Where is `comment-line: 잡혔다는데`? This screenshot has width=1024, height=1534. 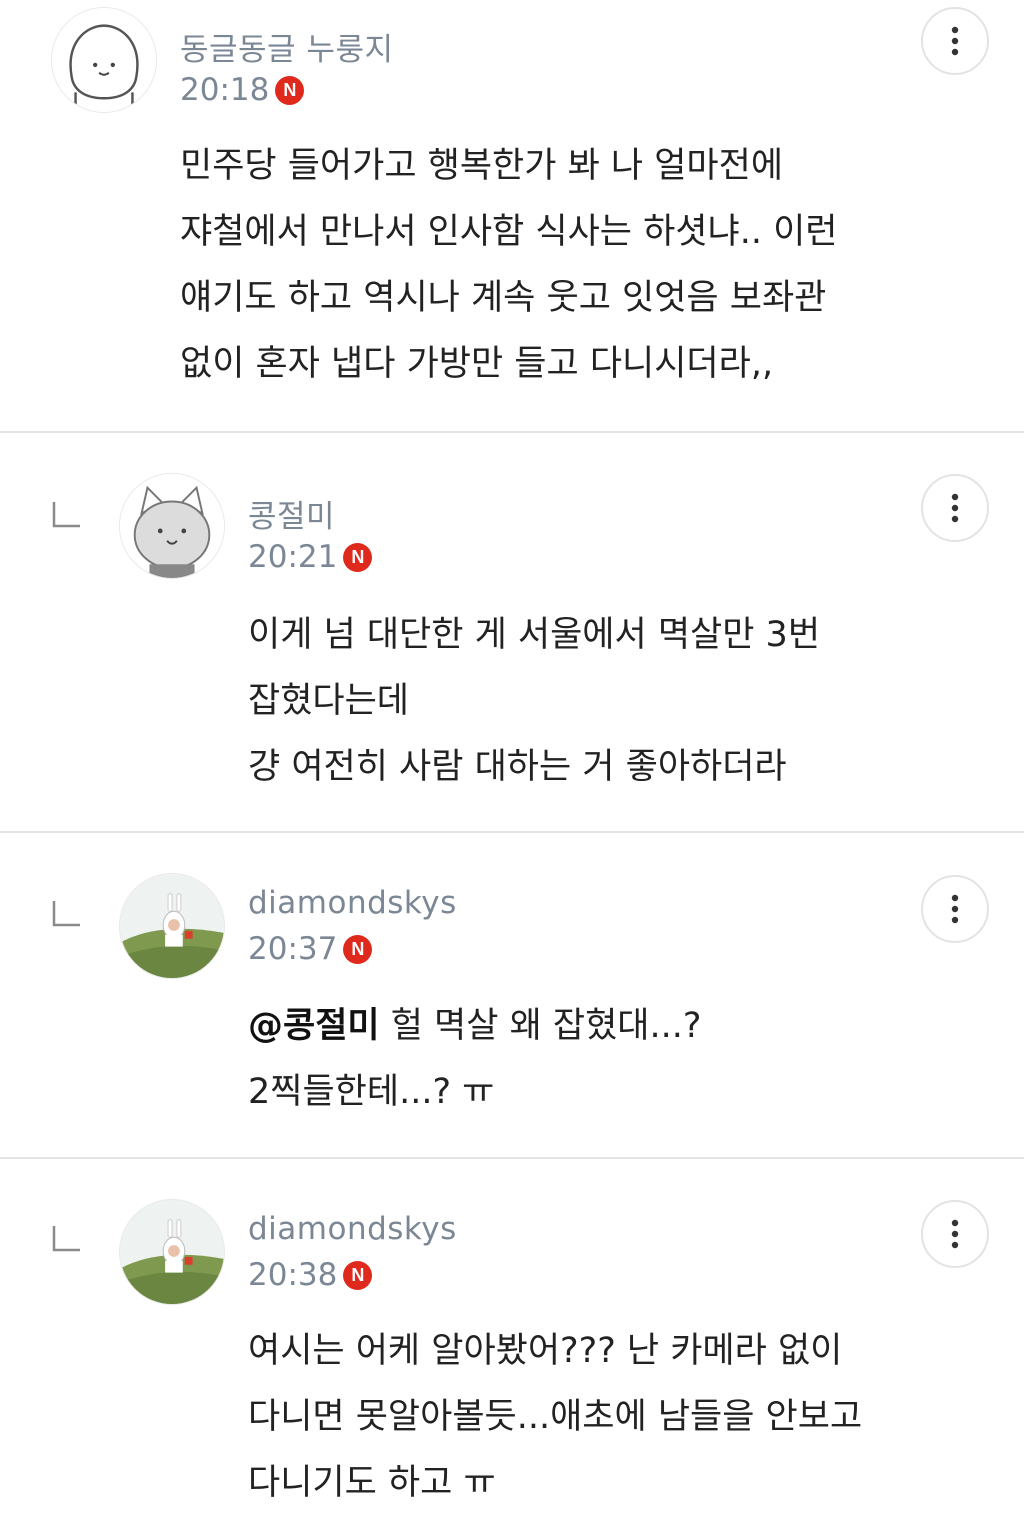 comment-line: 잡혔다는데 is located at coordinates (329, 701).